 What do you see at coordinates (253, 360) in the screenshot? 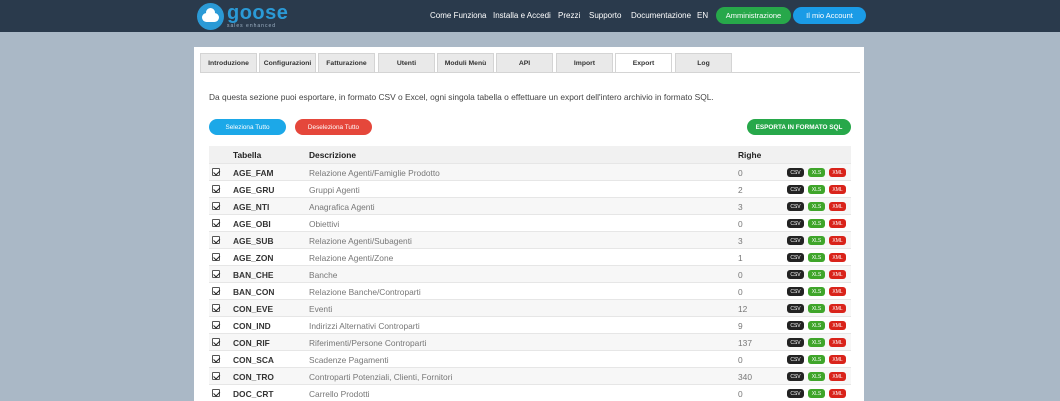
I see `table-name-cell: CON_SCA` at bounding box center [253, 360].